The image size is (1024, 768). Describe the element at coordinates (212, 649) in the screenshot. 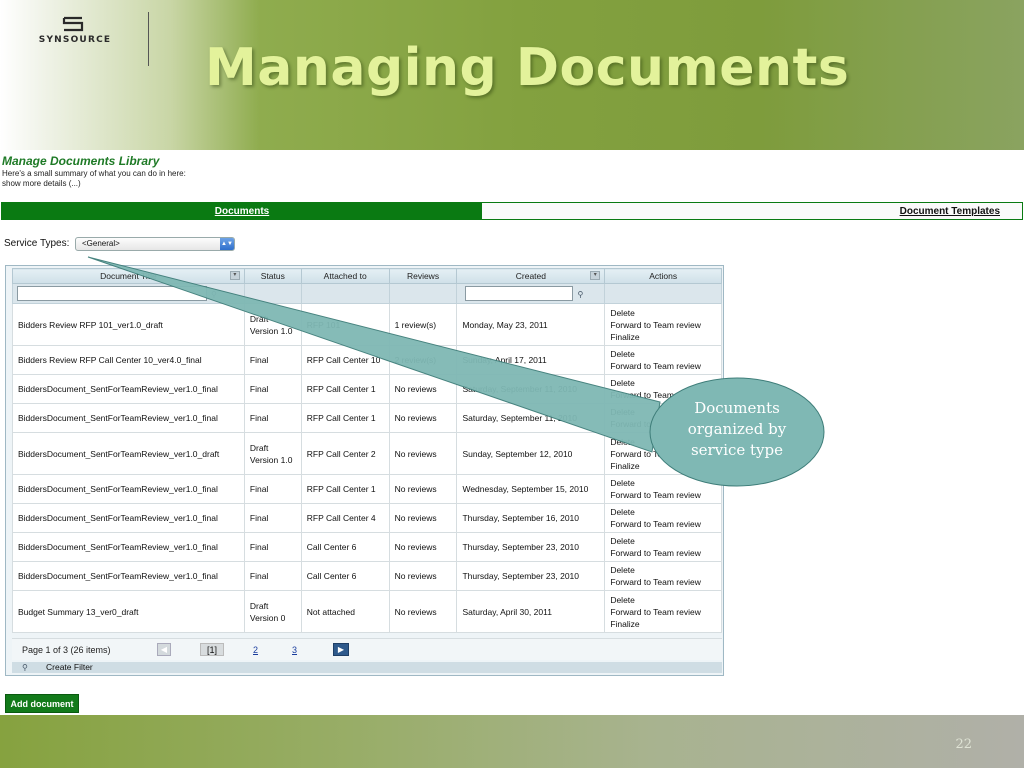

I see `pager-current-page: [1]` at that location.